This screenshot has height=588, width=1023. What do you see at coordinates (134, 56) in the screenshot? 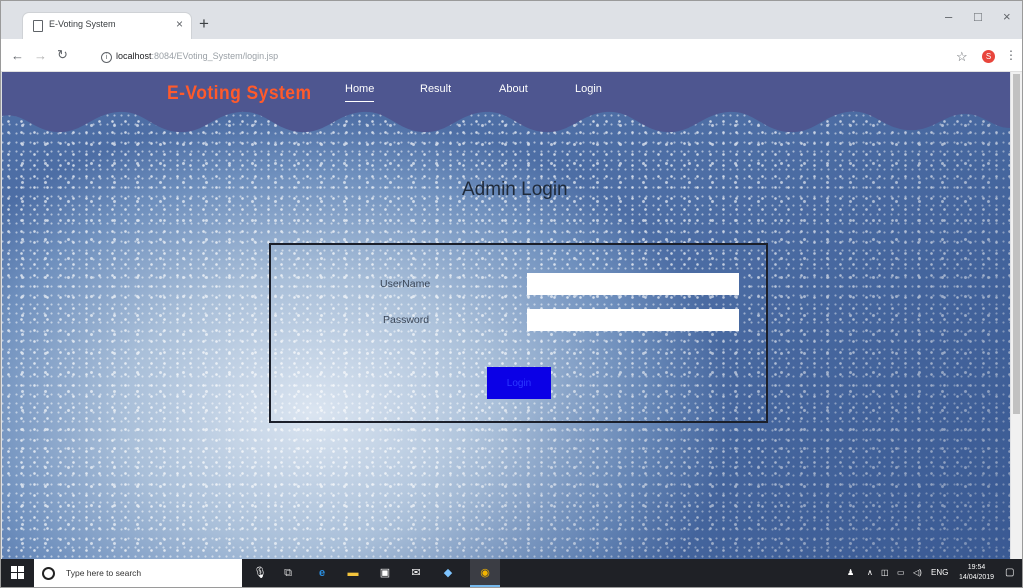
I see `url-host: localhost` at bounding box center [134, 56].